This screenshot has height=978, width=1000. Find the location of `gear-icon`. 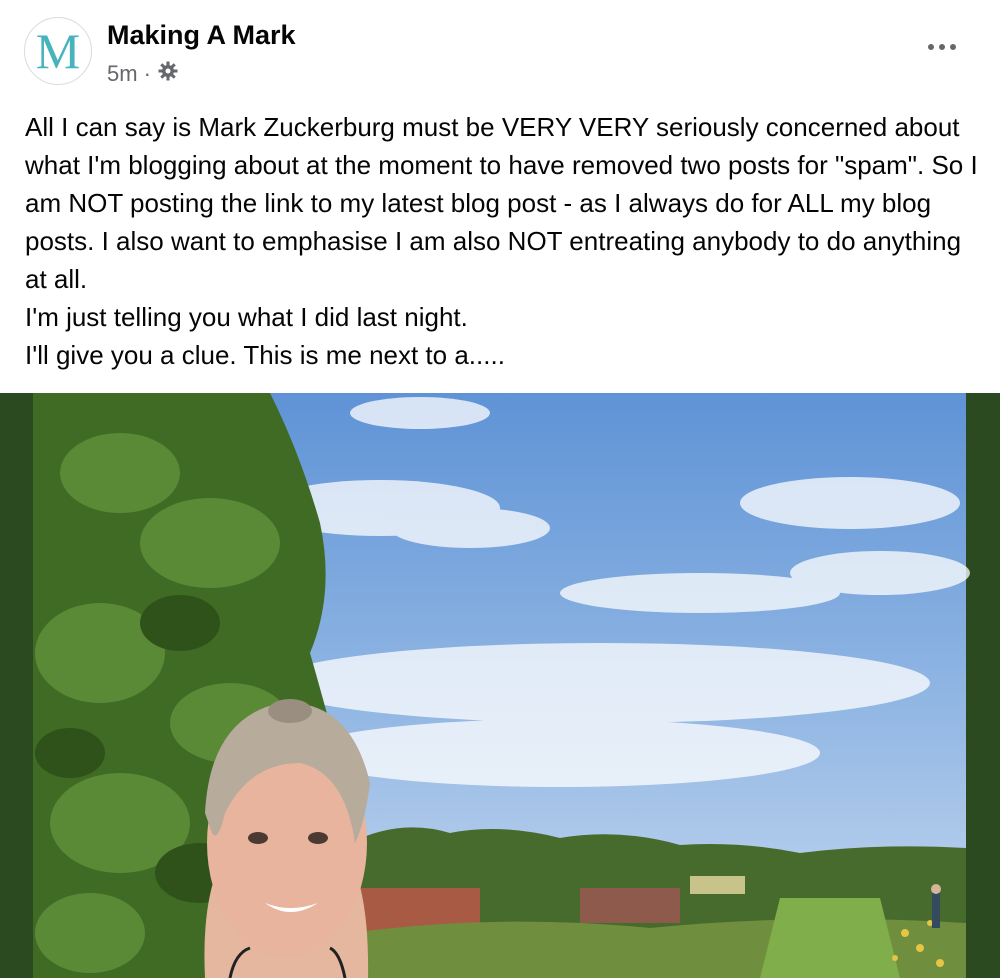

gear-icon is located at coordinates (168, 74).